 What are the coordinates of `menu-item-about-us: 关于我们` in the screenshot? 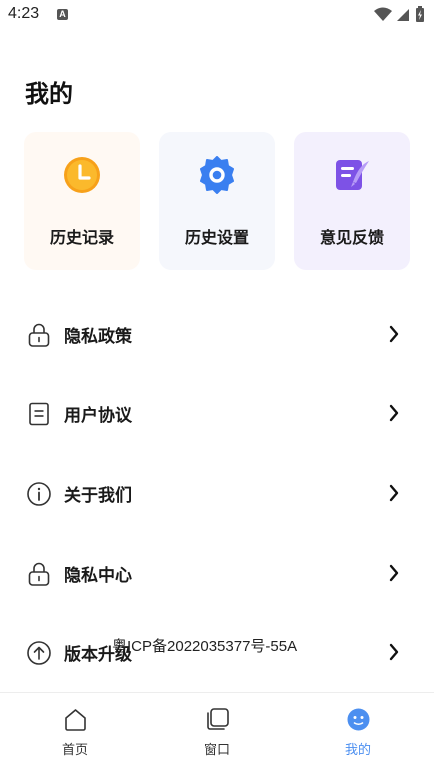 It's located at (217, 493).